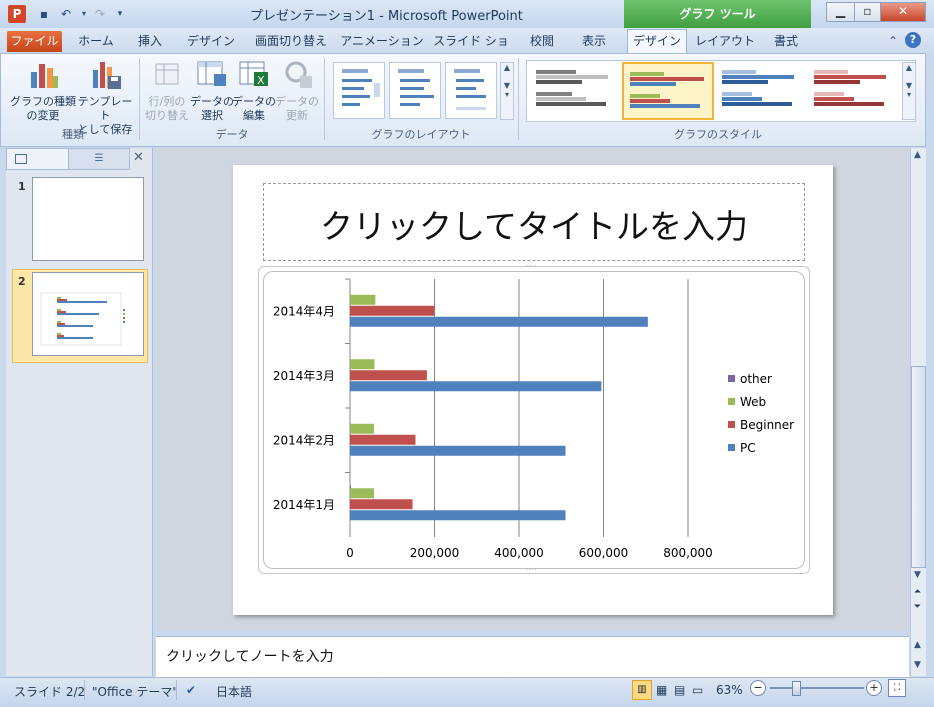 The height and width of the screenshot is (707, 934). I want to click on resize-handle-top: ····, so click(532, 266).